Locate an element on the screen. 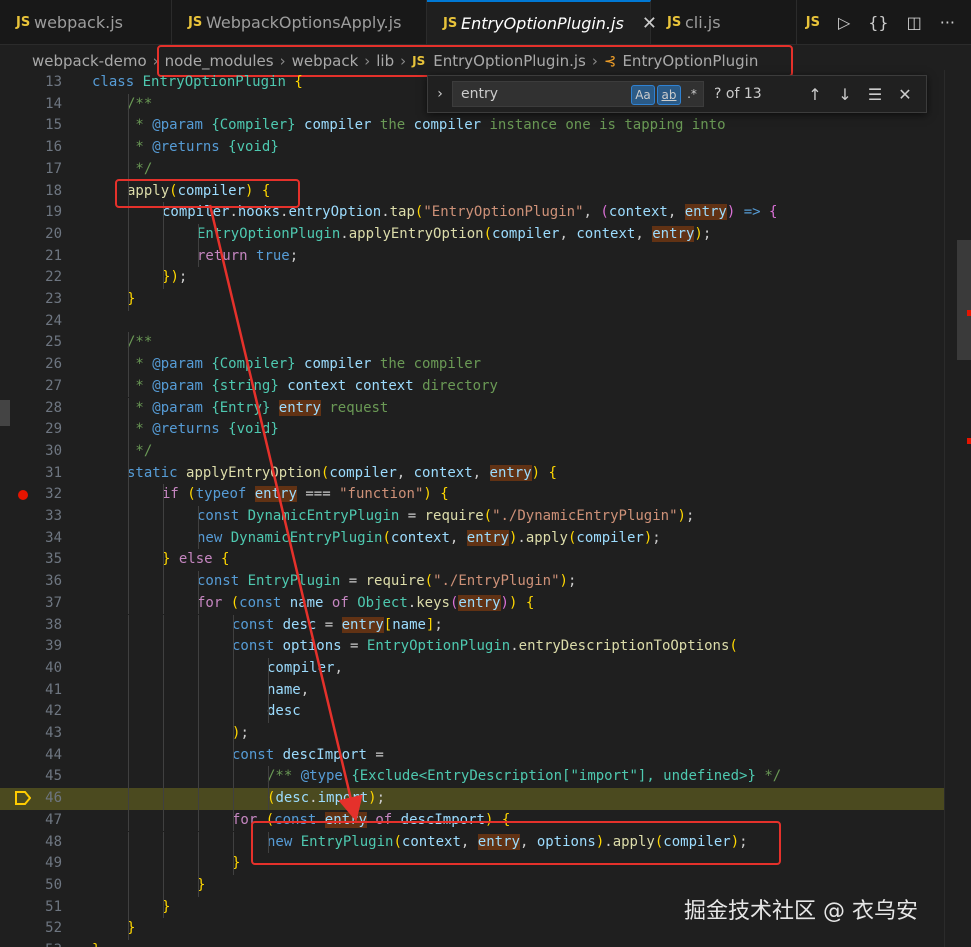  watermark: 掘金技术社区 @ 衣乌安 is located at coordinates (801, 911).